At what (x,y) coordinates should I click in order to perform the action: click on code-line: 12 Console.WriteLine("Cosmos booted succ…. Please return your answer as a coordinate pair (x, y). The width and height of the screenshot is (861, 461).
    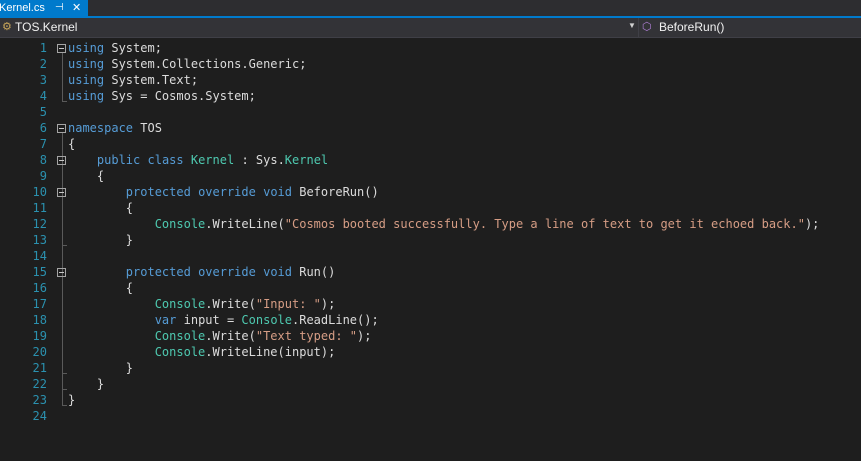
    Looking at the image, I should click on (430, 224).